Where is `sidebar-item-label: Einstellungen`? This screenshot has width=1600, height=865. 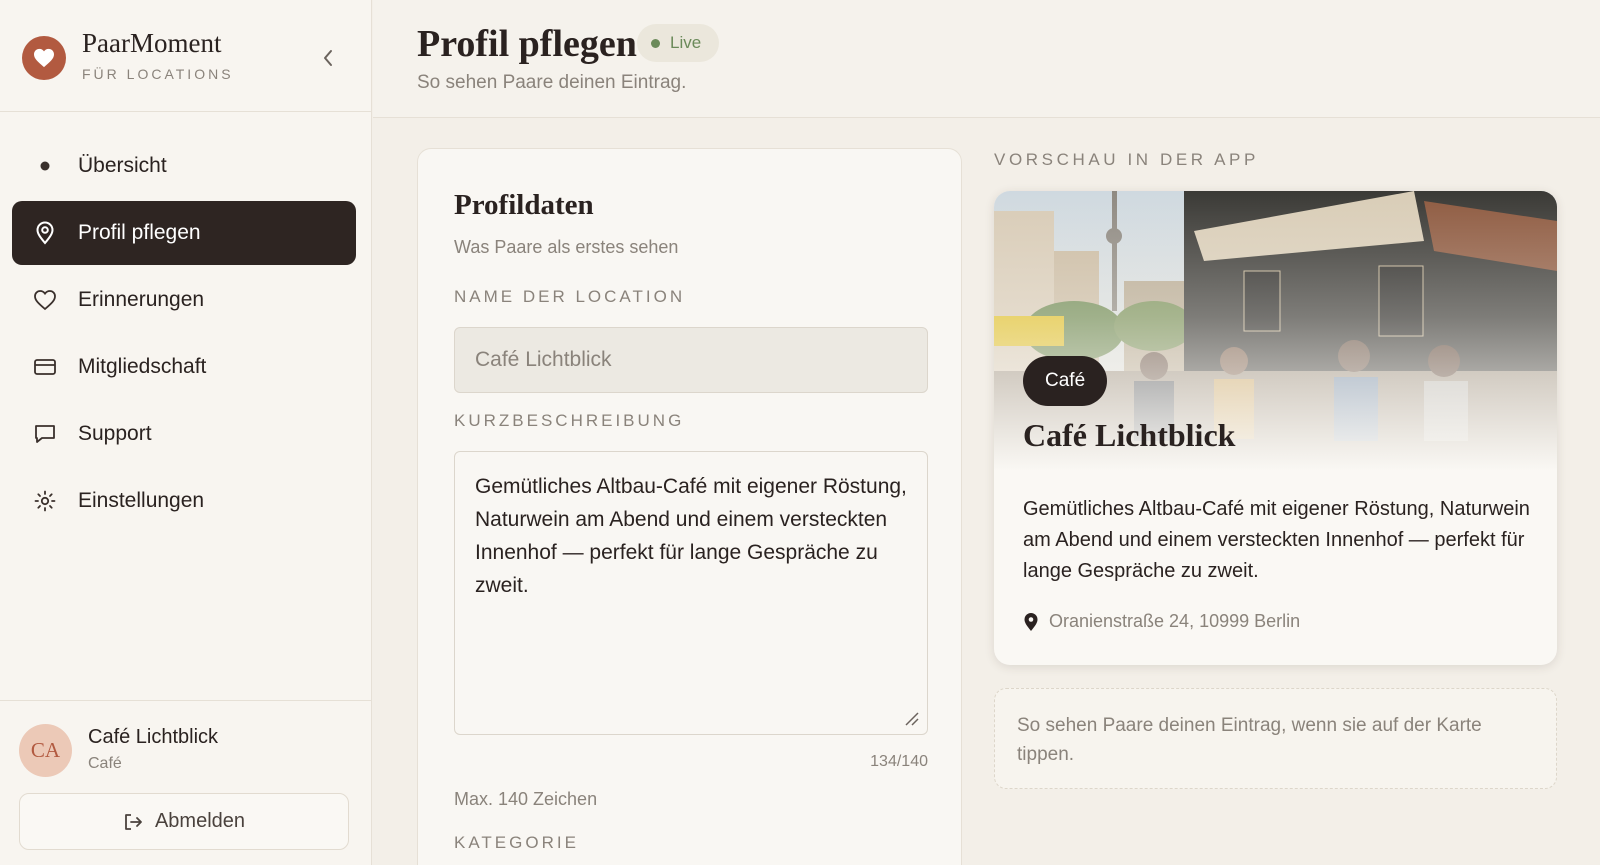
sidebar-item-label: Einstellungen is located at coordinates (141, 500).